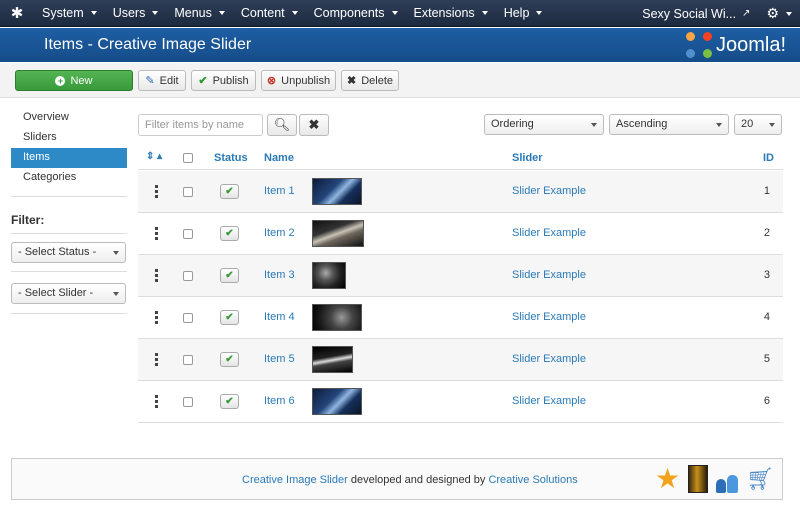  What do you see at coordinates (199, 13) in the screenshot?
I see `menu-menus: Menus` at bounding box center [199, 13].